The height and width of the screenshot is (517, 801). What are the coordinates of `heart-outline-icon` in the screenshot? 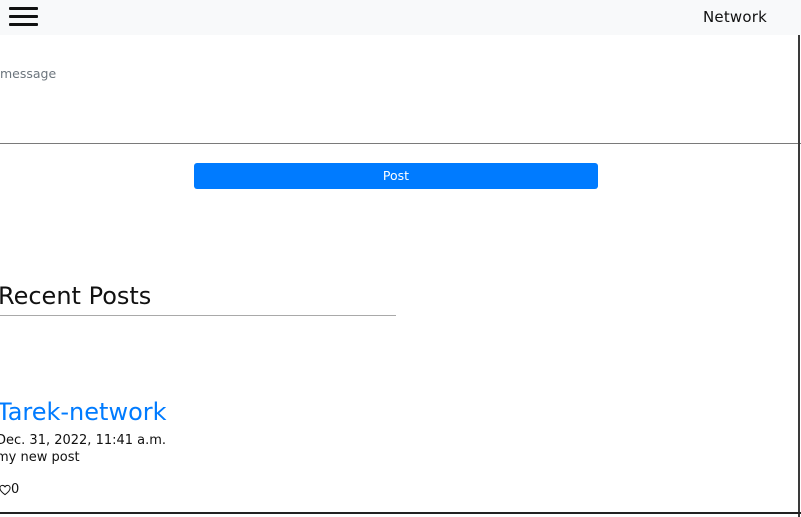 It's located at (5, 490).